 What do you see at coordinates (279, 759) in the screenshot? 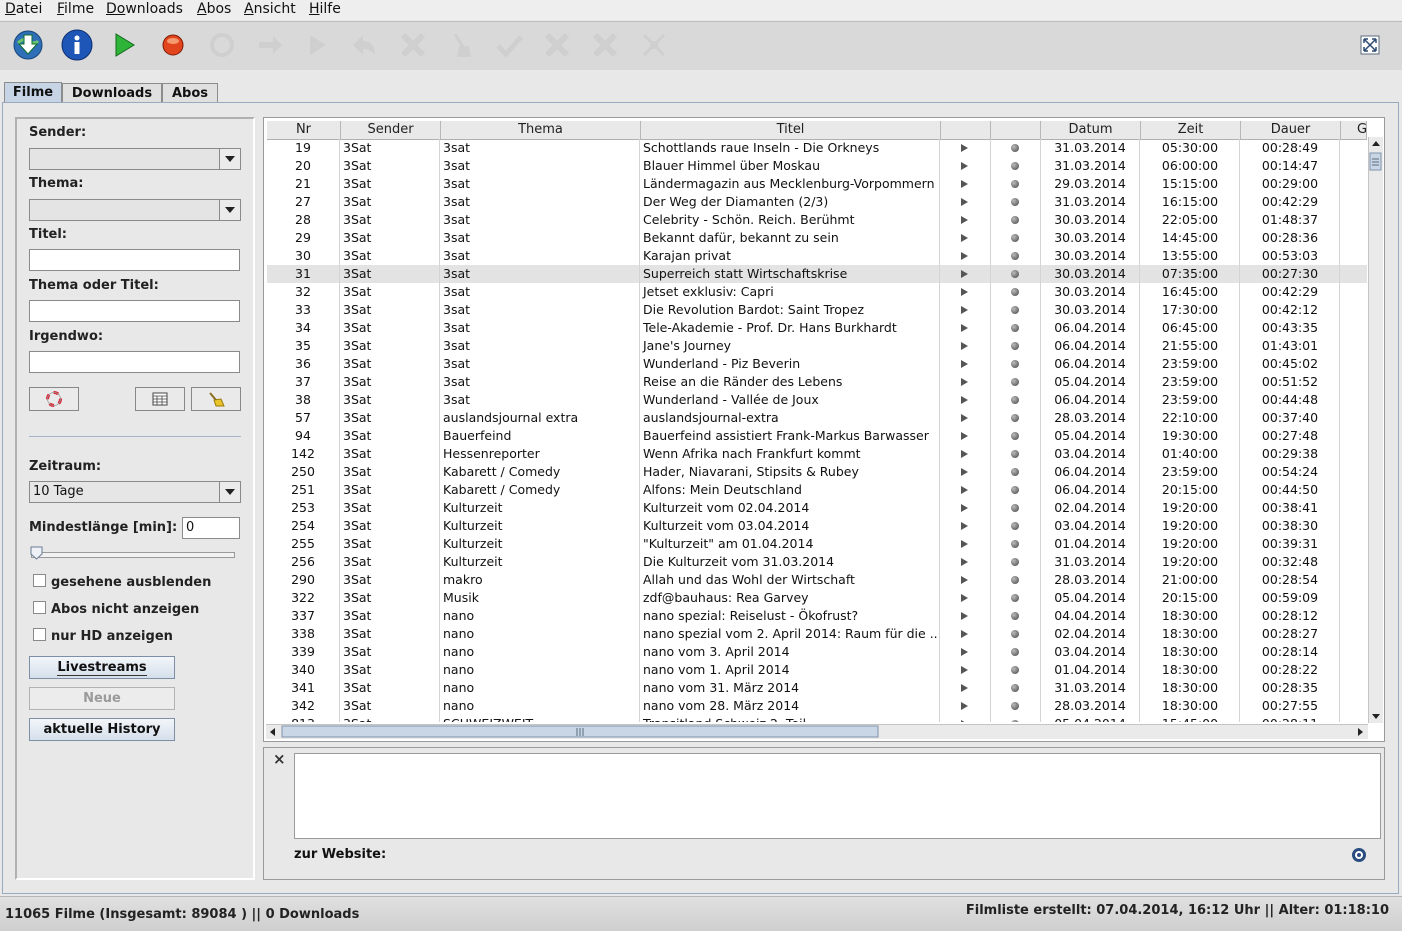
I see `close-icon: ×` at bounding box center [279, 759].